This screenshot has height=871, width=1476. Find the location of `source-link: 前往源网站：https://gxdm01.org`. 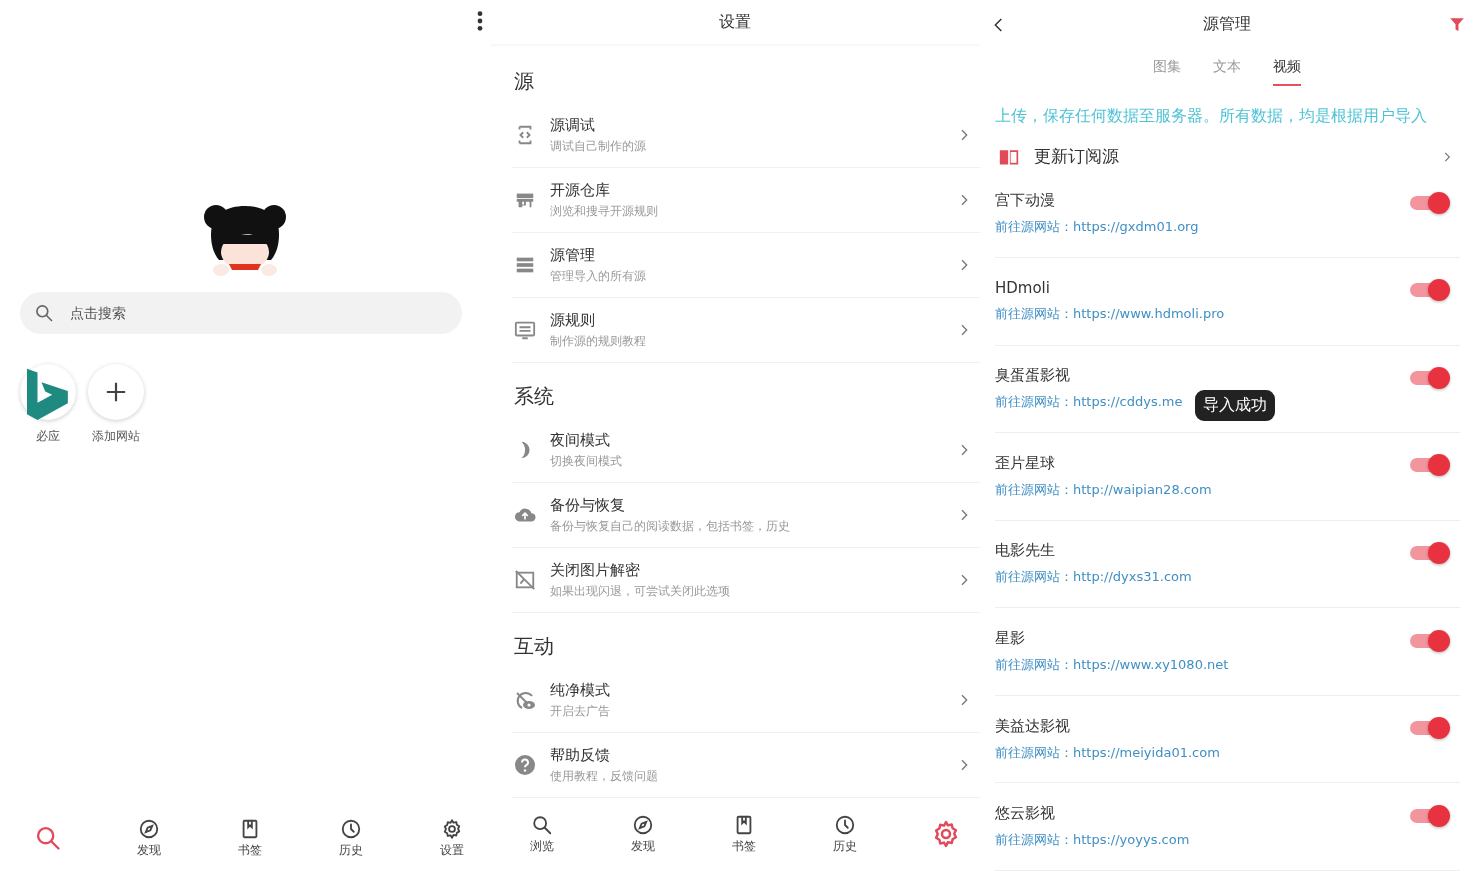

source-link: 前往源网站：https://gxdm01.org is located at coordinates (1097, 227).